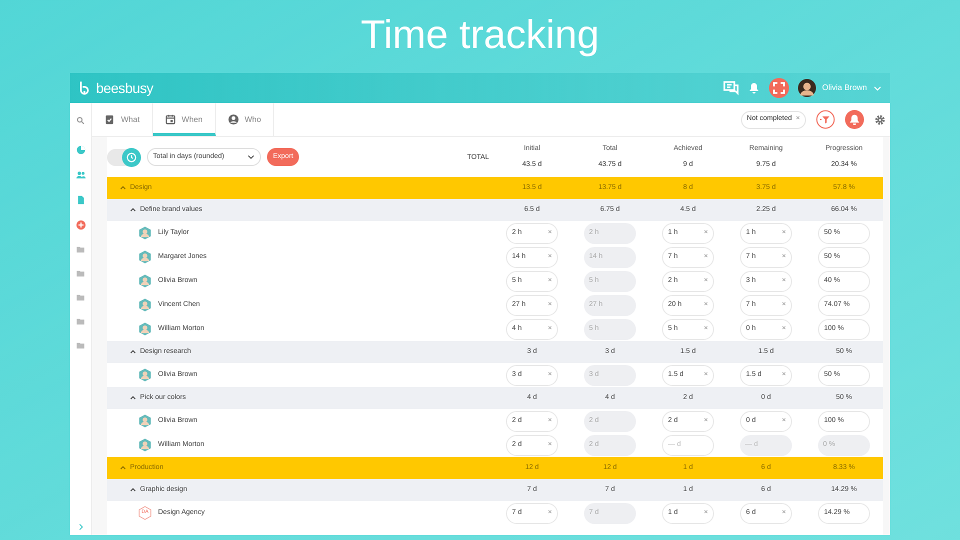 The image size is (960, 540). I want to click on clipboard-check-icon, so click(109, 119).